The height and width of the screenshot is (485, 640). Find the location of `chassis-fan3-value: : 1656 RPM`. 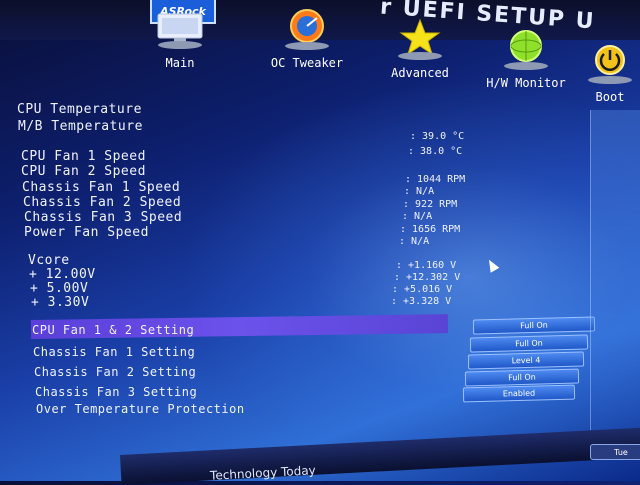

chassis-fan3-value: : 1656 RPM is located at coordinates (430, 229).